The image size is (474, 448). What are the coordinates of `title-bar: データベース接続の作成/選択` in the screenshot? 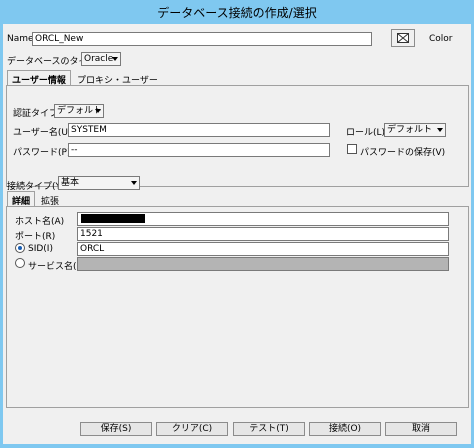 It's located at (237, 12).